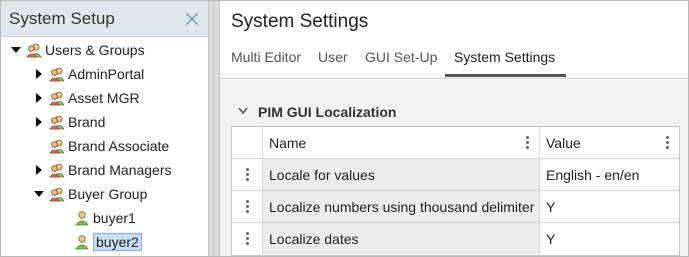 The width and height of the screenshot is (689, 257). Describe the element at coordinates (120, 170) in the screenshot. I see `tree-node-label: Brand Managers` at that location.